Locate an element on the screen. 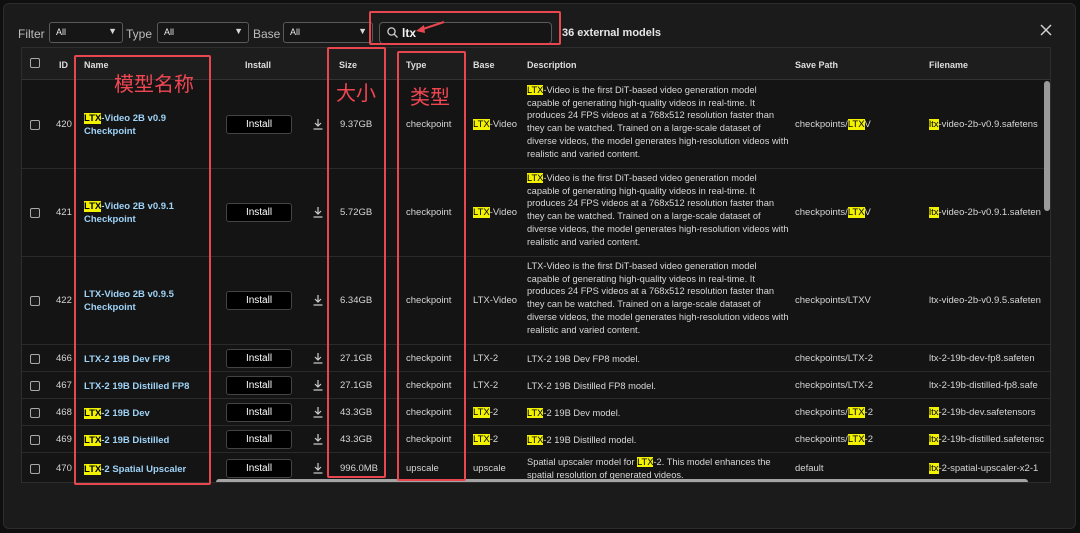  row-id: 468 is located at coordinates (64, 412).